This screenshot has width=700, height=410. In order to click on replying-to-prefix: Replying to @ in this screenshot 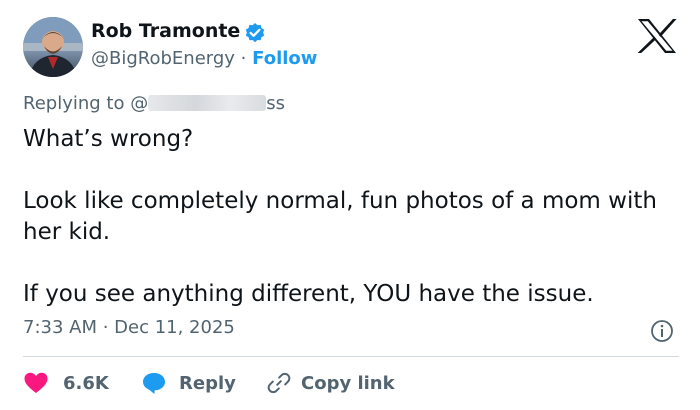, I will do `click(86, 103)`.